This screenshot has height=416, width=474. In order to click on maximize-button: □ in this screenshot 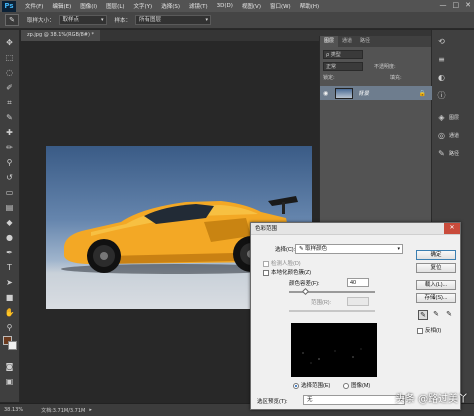, I will do `click(456, 5)`.